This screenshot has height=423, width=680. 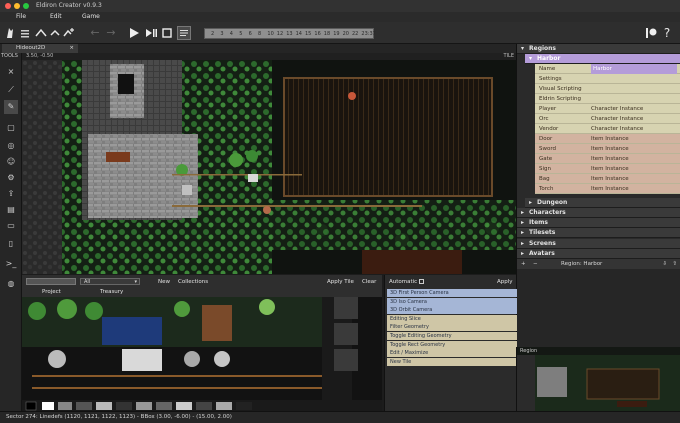 What do you see at coordinates (505, 282) in the screenshot?
I see `apply-button: Apply` at bounding box center [505, 282].